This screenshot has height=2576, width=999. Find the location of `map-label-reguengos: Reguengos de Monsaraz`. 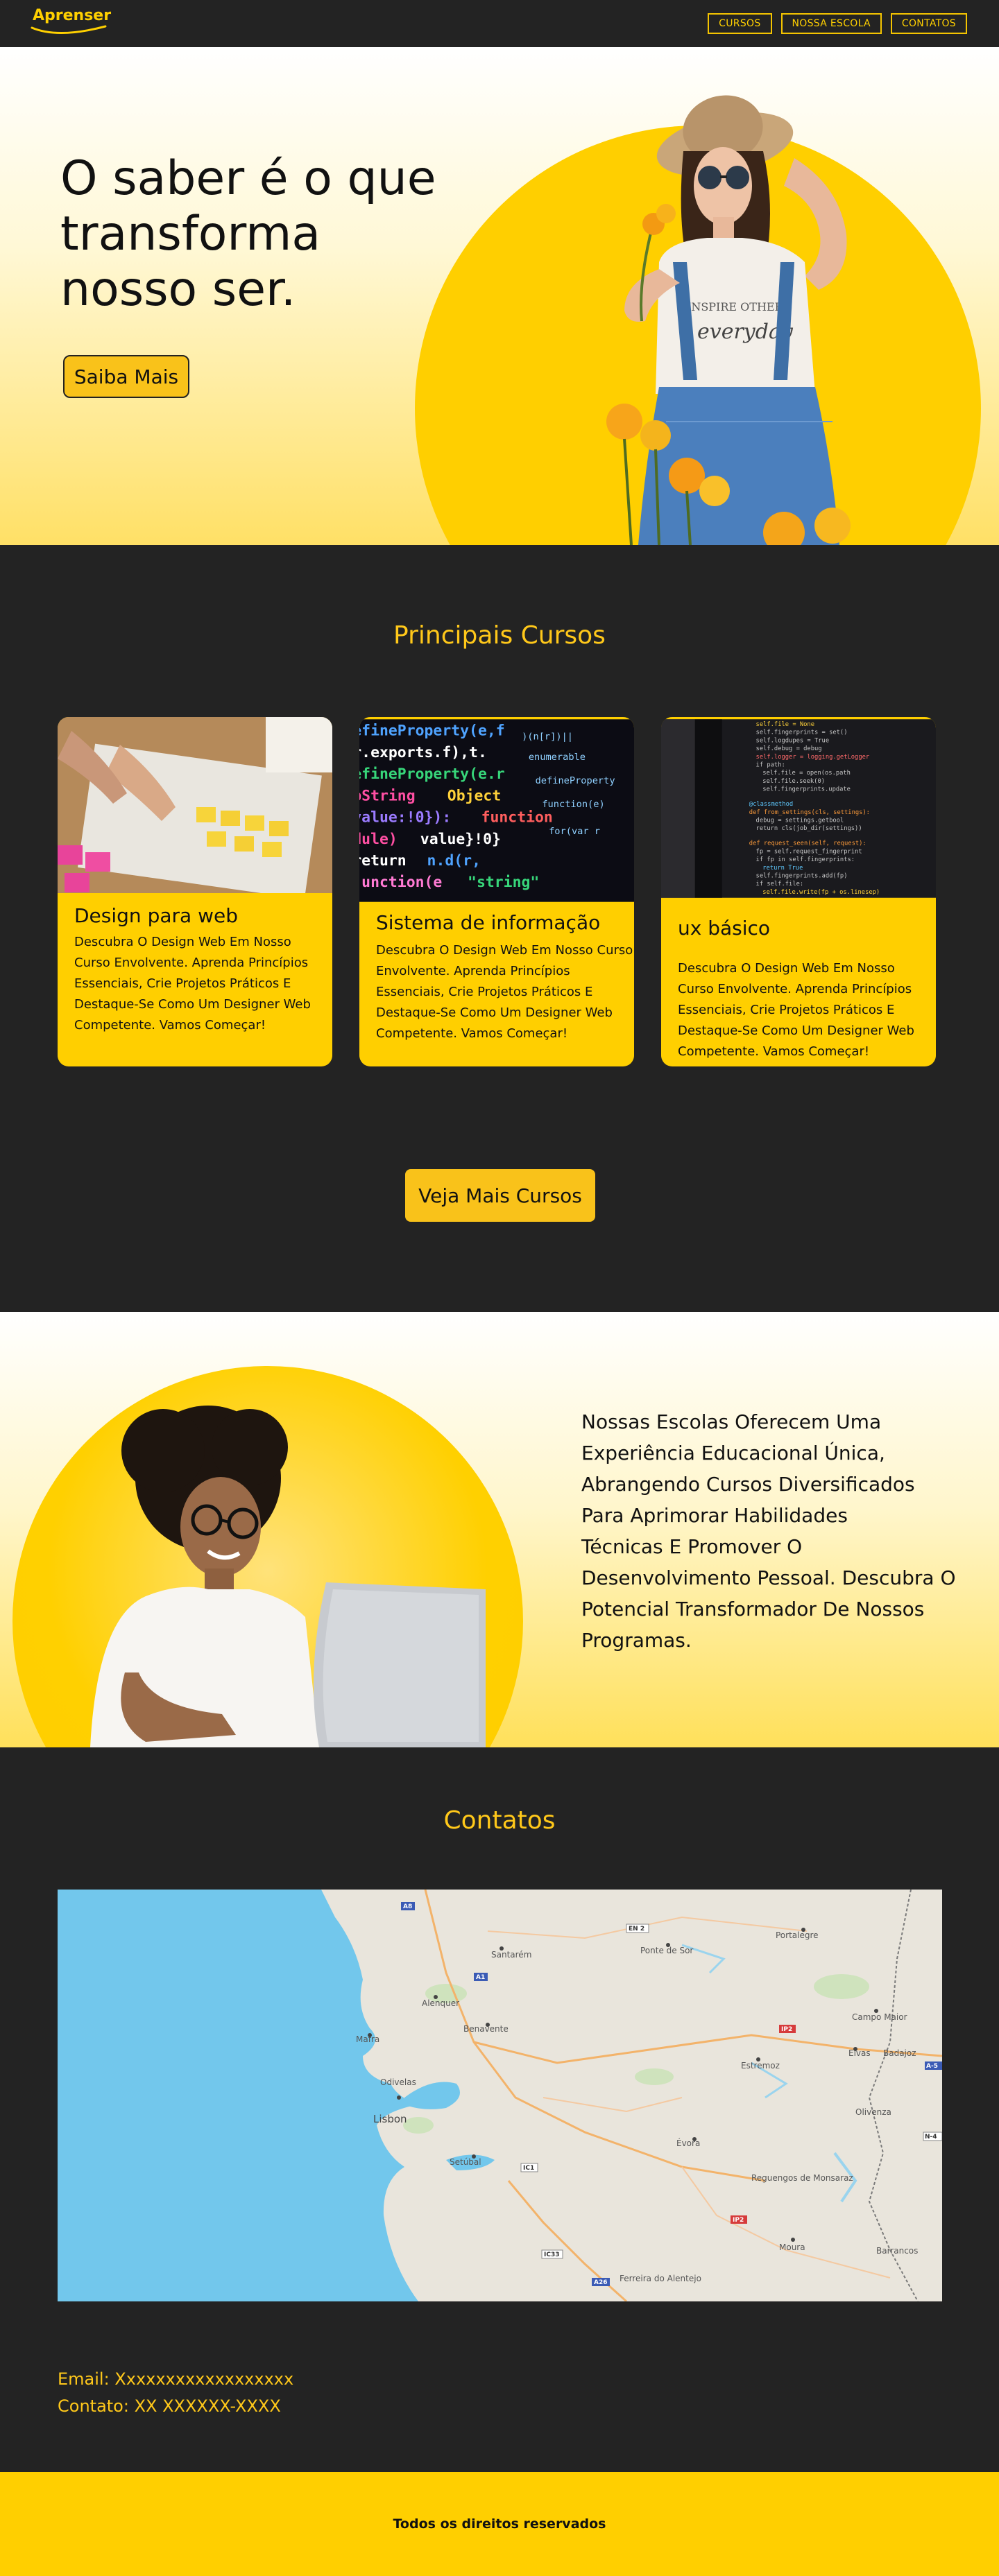

map-label-reguengos: Reguengos de Monsaraz is located at coordinates (802, 2178).